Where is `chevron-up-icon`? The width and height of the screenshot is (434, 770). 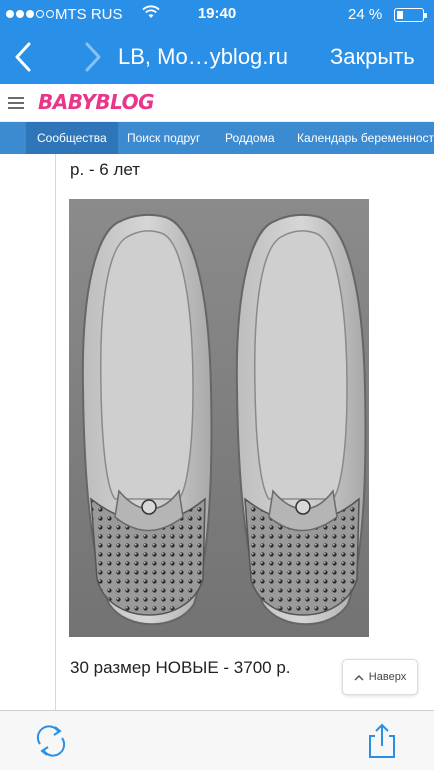 chevron-up-icon is located at coordinates (359, 677).